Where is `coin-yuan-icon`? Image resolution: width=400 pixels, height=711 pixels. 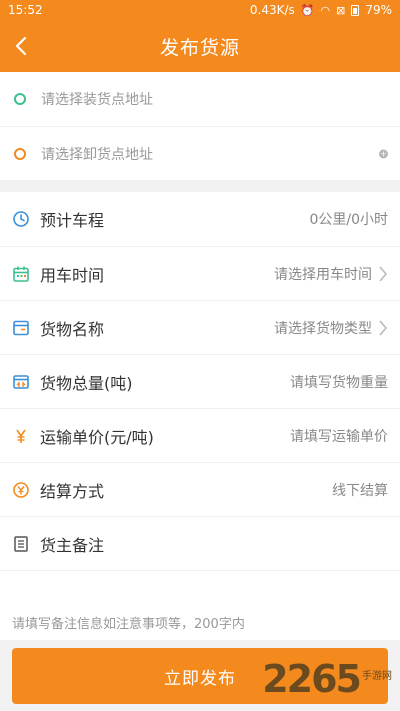 coin-yuan-icon is located at coordinates (21, 490).